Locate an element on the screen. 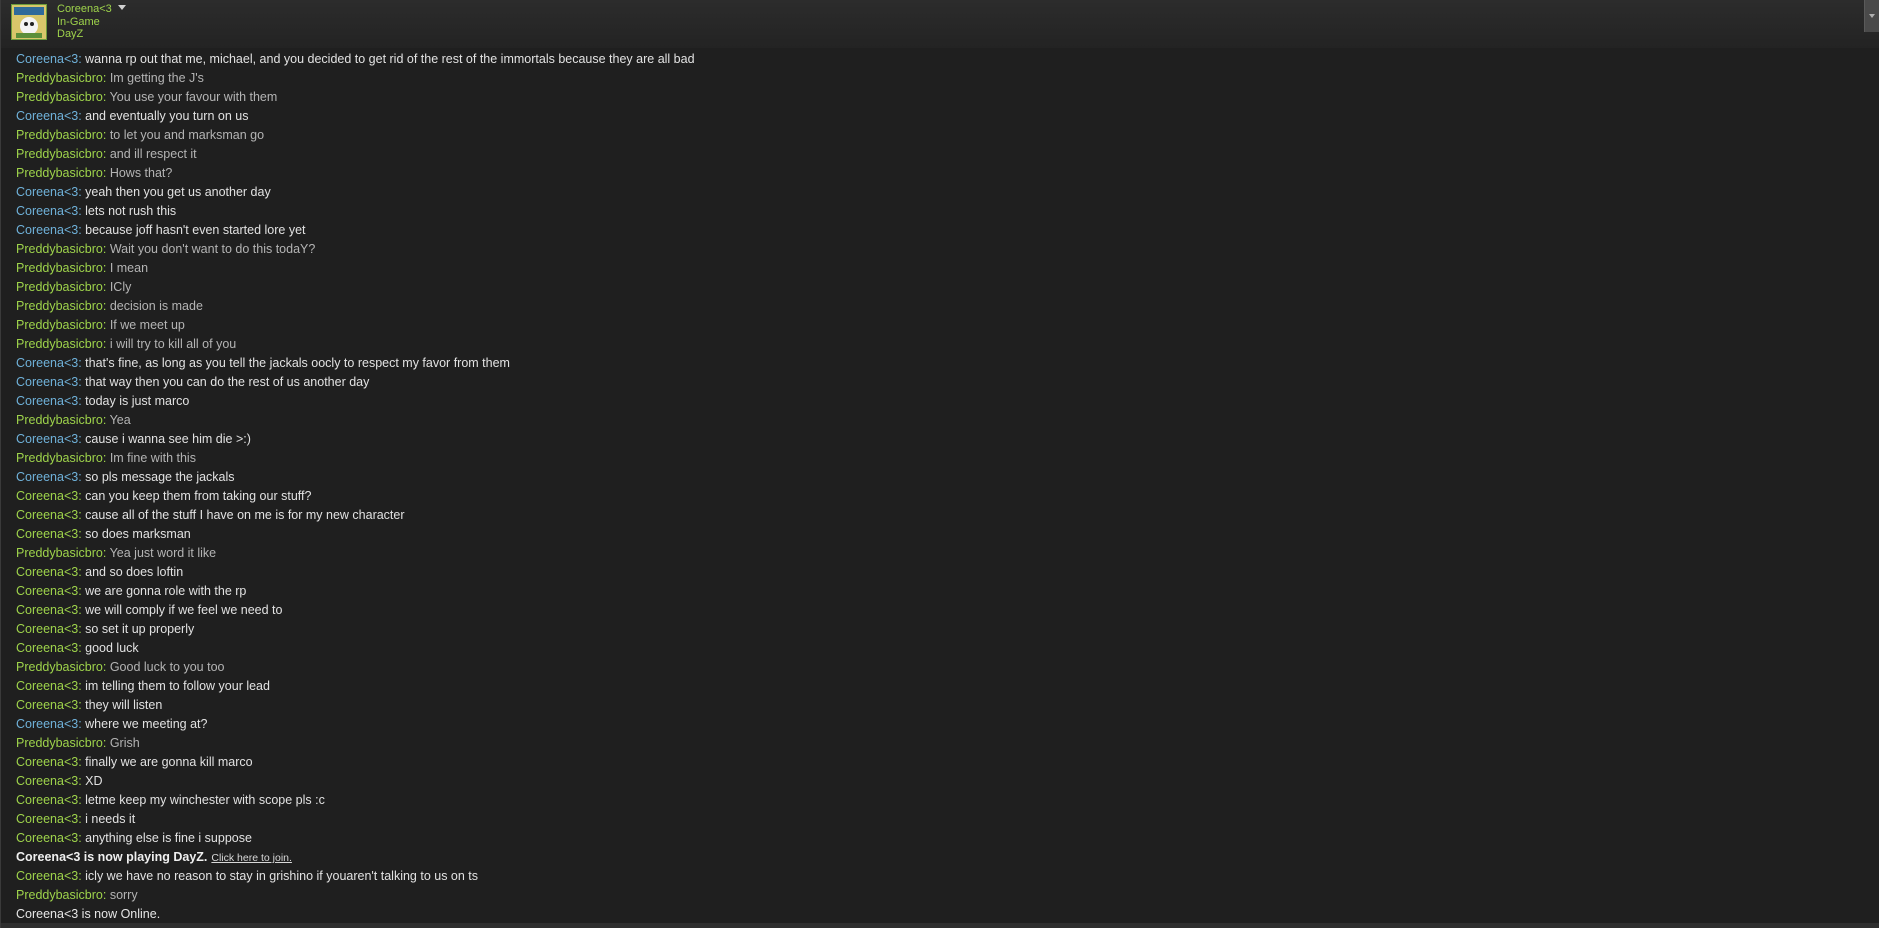 The image size is (1879, 928). chat-message: Preddybasicbro: I mean is located at coordinates (936, 268).